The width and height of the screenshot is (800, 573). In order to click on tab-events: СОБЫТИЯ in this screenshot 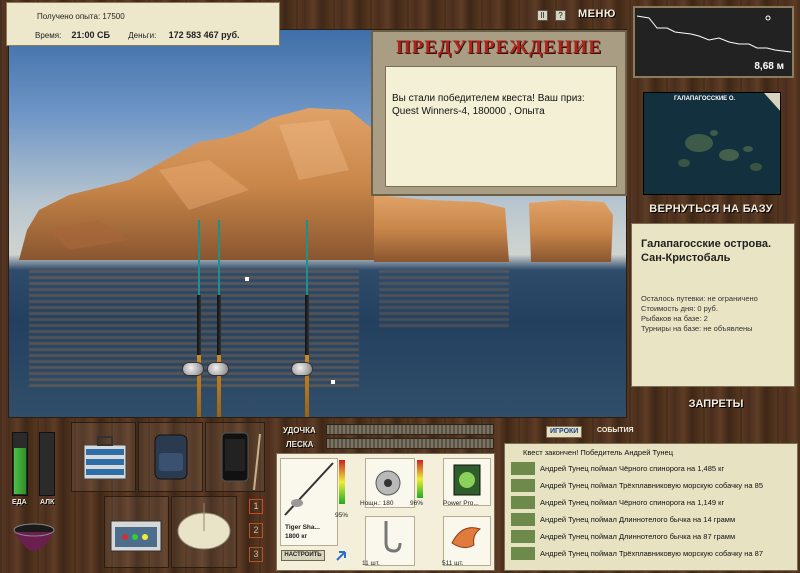, I will do `click(615, 432)`.